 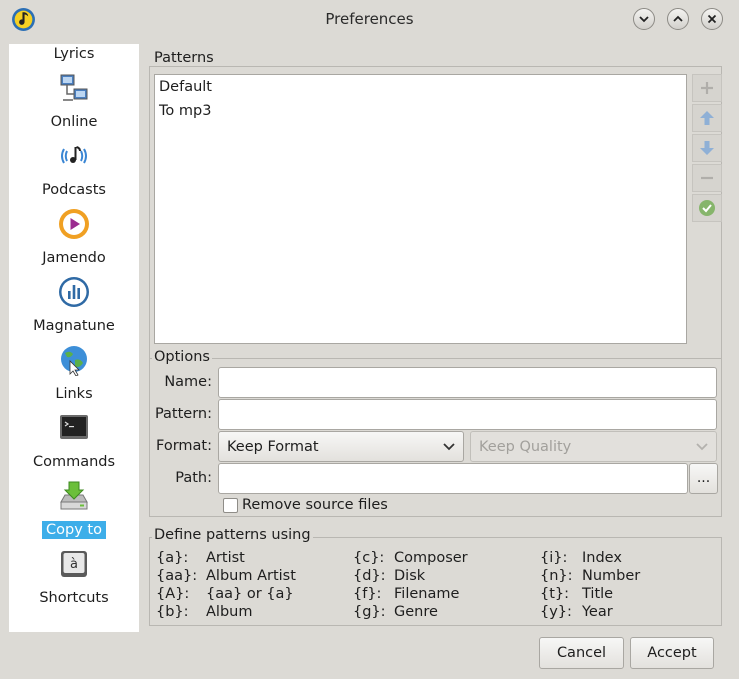 I want to click on close-icon, so click(x=712, y=19).